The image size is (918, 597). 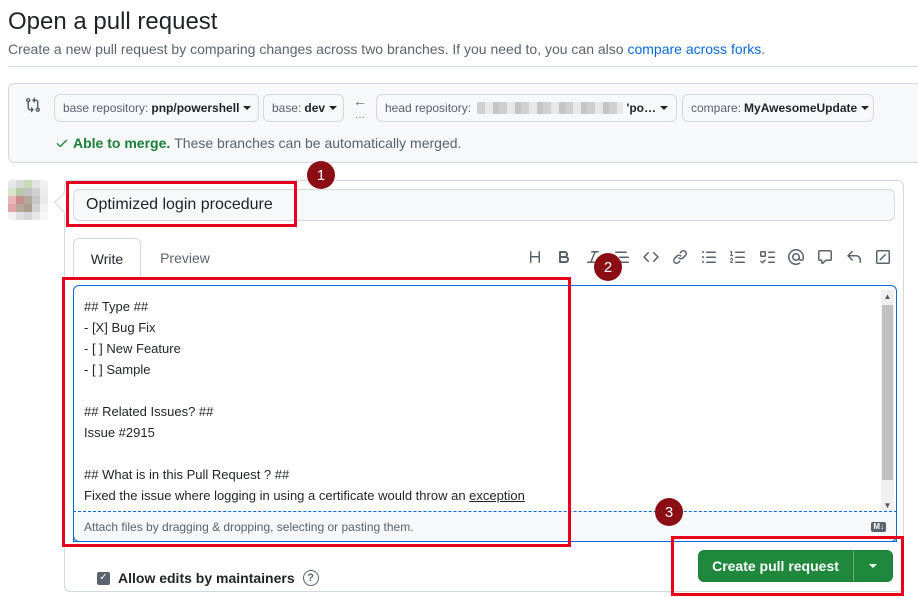 I want to click on compare-branch-value: MyAwesomeUpdate, so click(x=801, y=108).